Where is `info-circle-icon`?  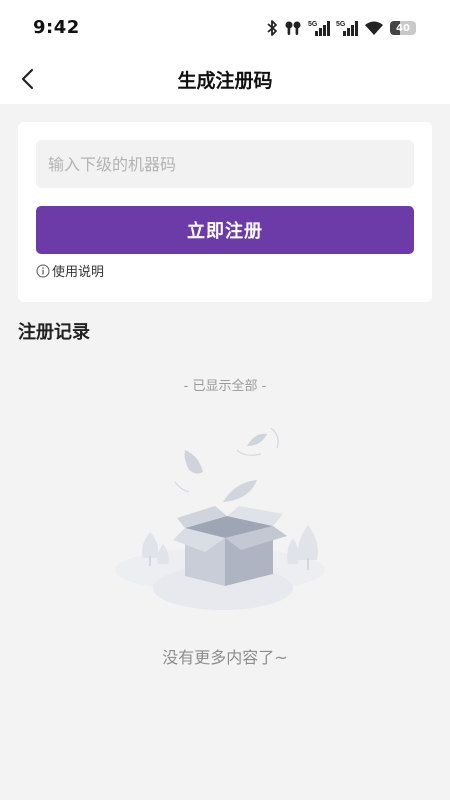 info-circle-icon is located at coordinates (43, 270).